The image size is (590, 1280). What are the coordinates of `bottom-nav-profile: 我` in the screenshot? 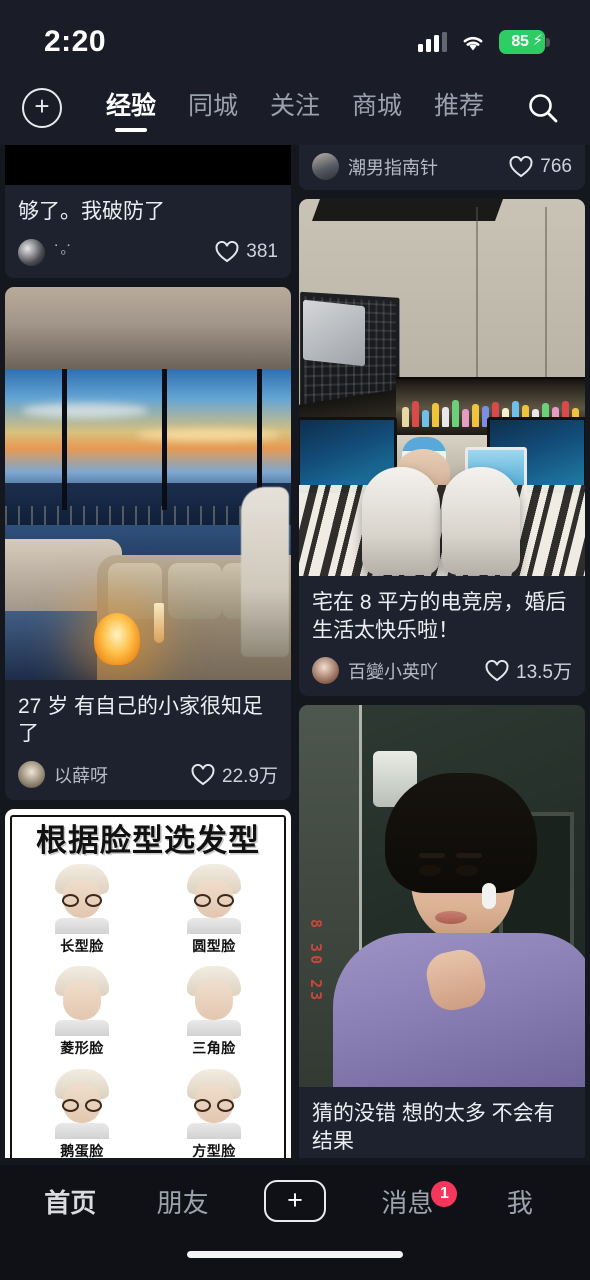 It's located at (520, 1201).